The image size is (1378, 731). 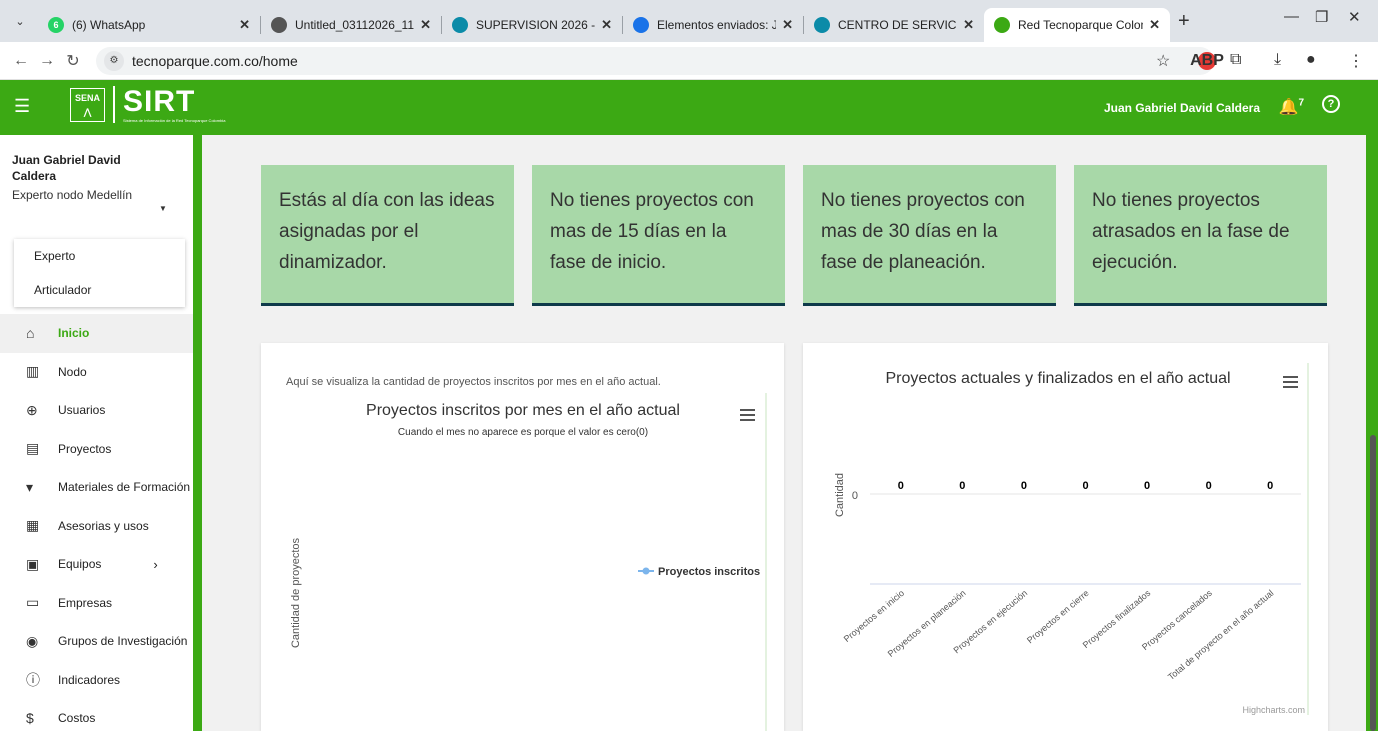 I want to click on sidebar-item-label: Empresas, so click(x=85, y=602).